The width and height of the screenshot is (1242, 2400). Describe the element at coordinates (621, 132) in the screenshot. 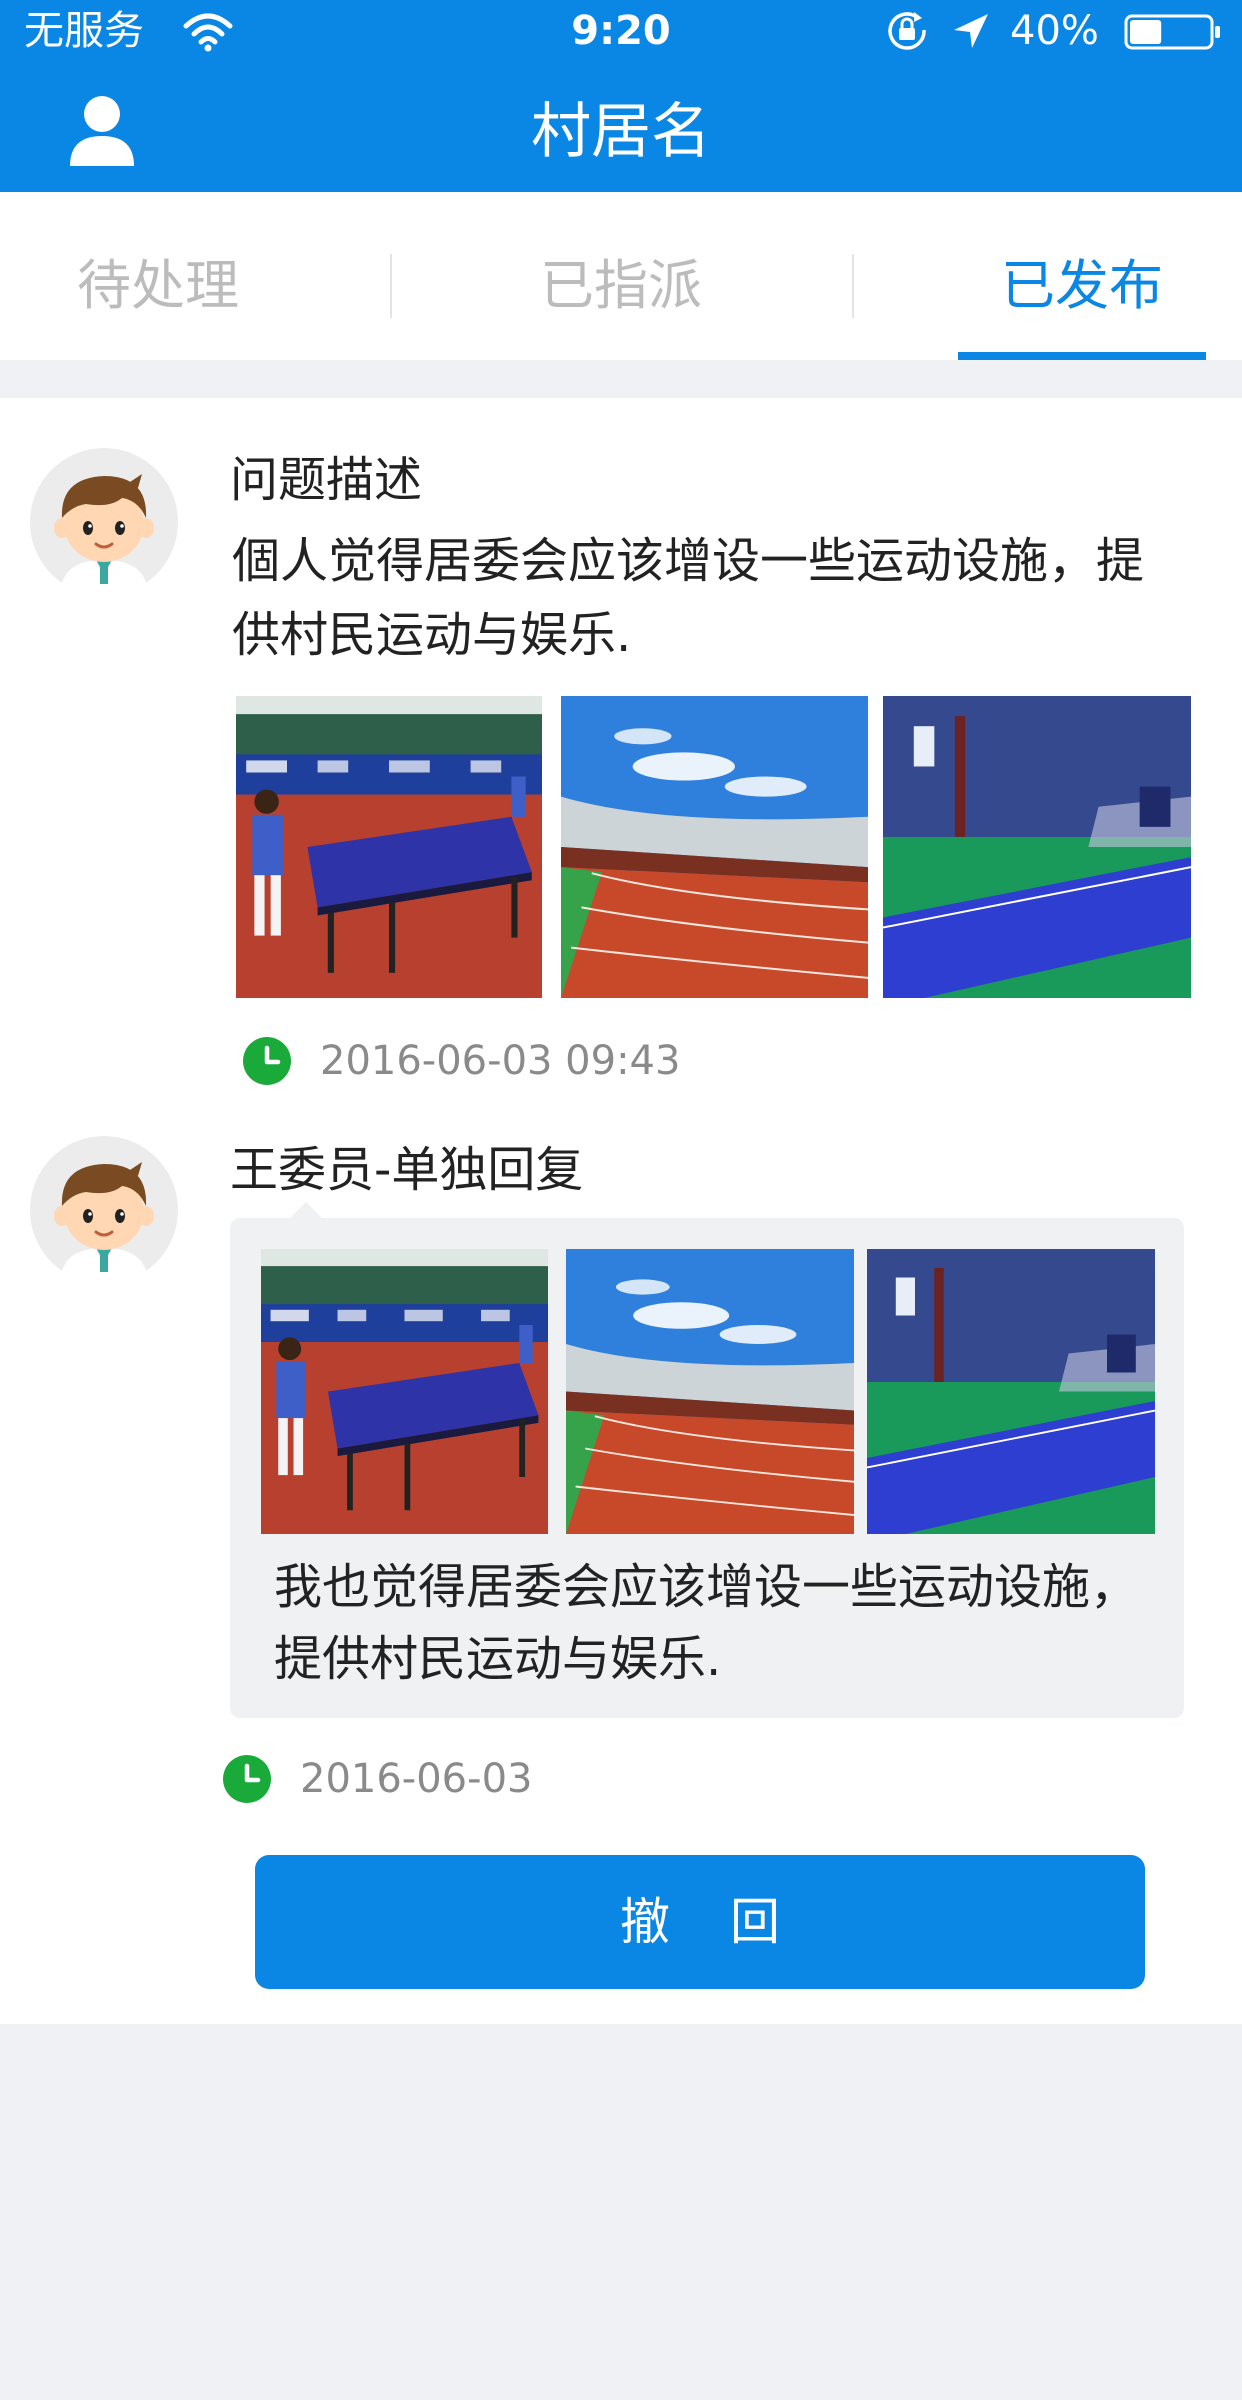

I see `page-title: 村居名` at that location.